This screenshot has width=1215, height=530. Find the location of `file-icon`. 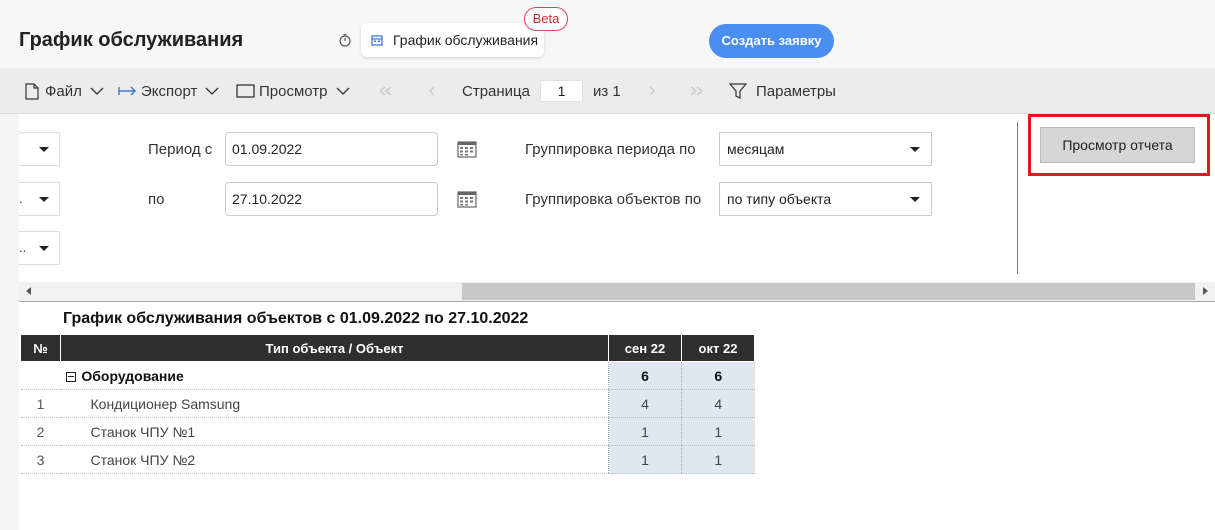

file-icon is located at coordinates (32, 91).